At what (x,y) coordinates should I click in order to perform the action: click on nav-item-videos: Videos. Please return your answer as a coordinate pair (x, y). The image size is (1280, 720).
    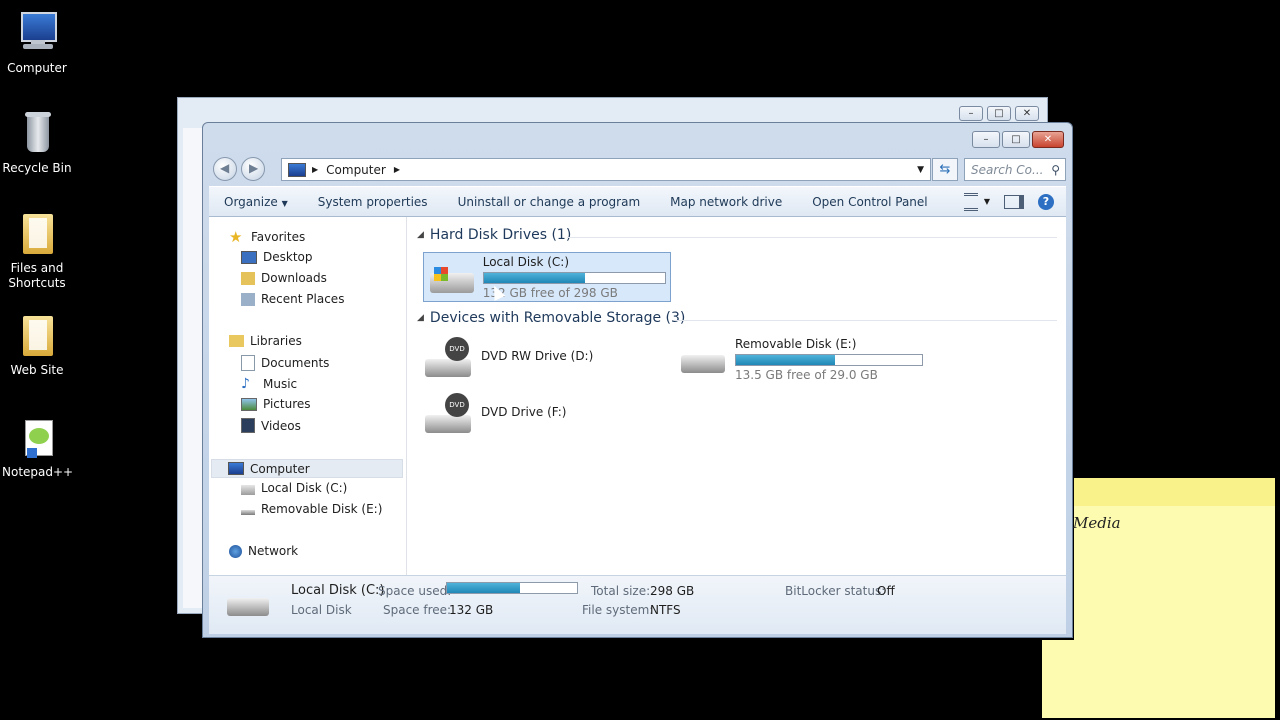
    Looking at the image, I should click on (271, 425).